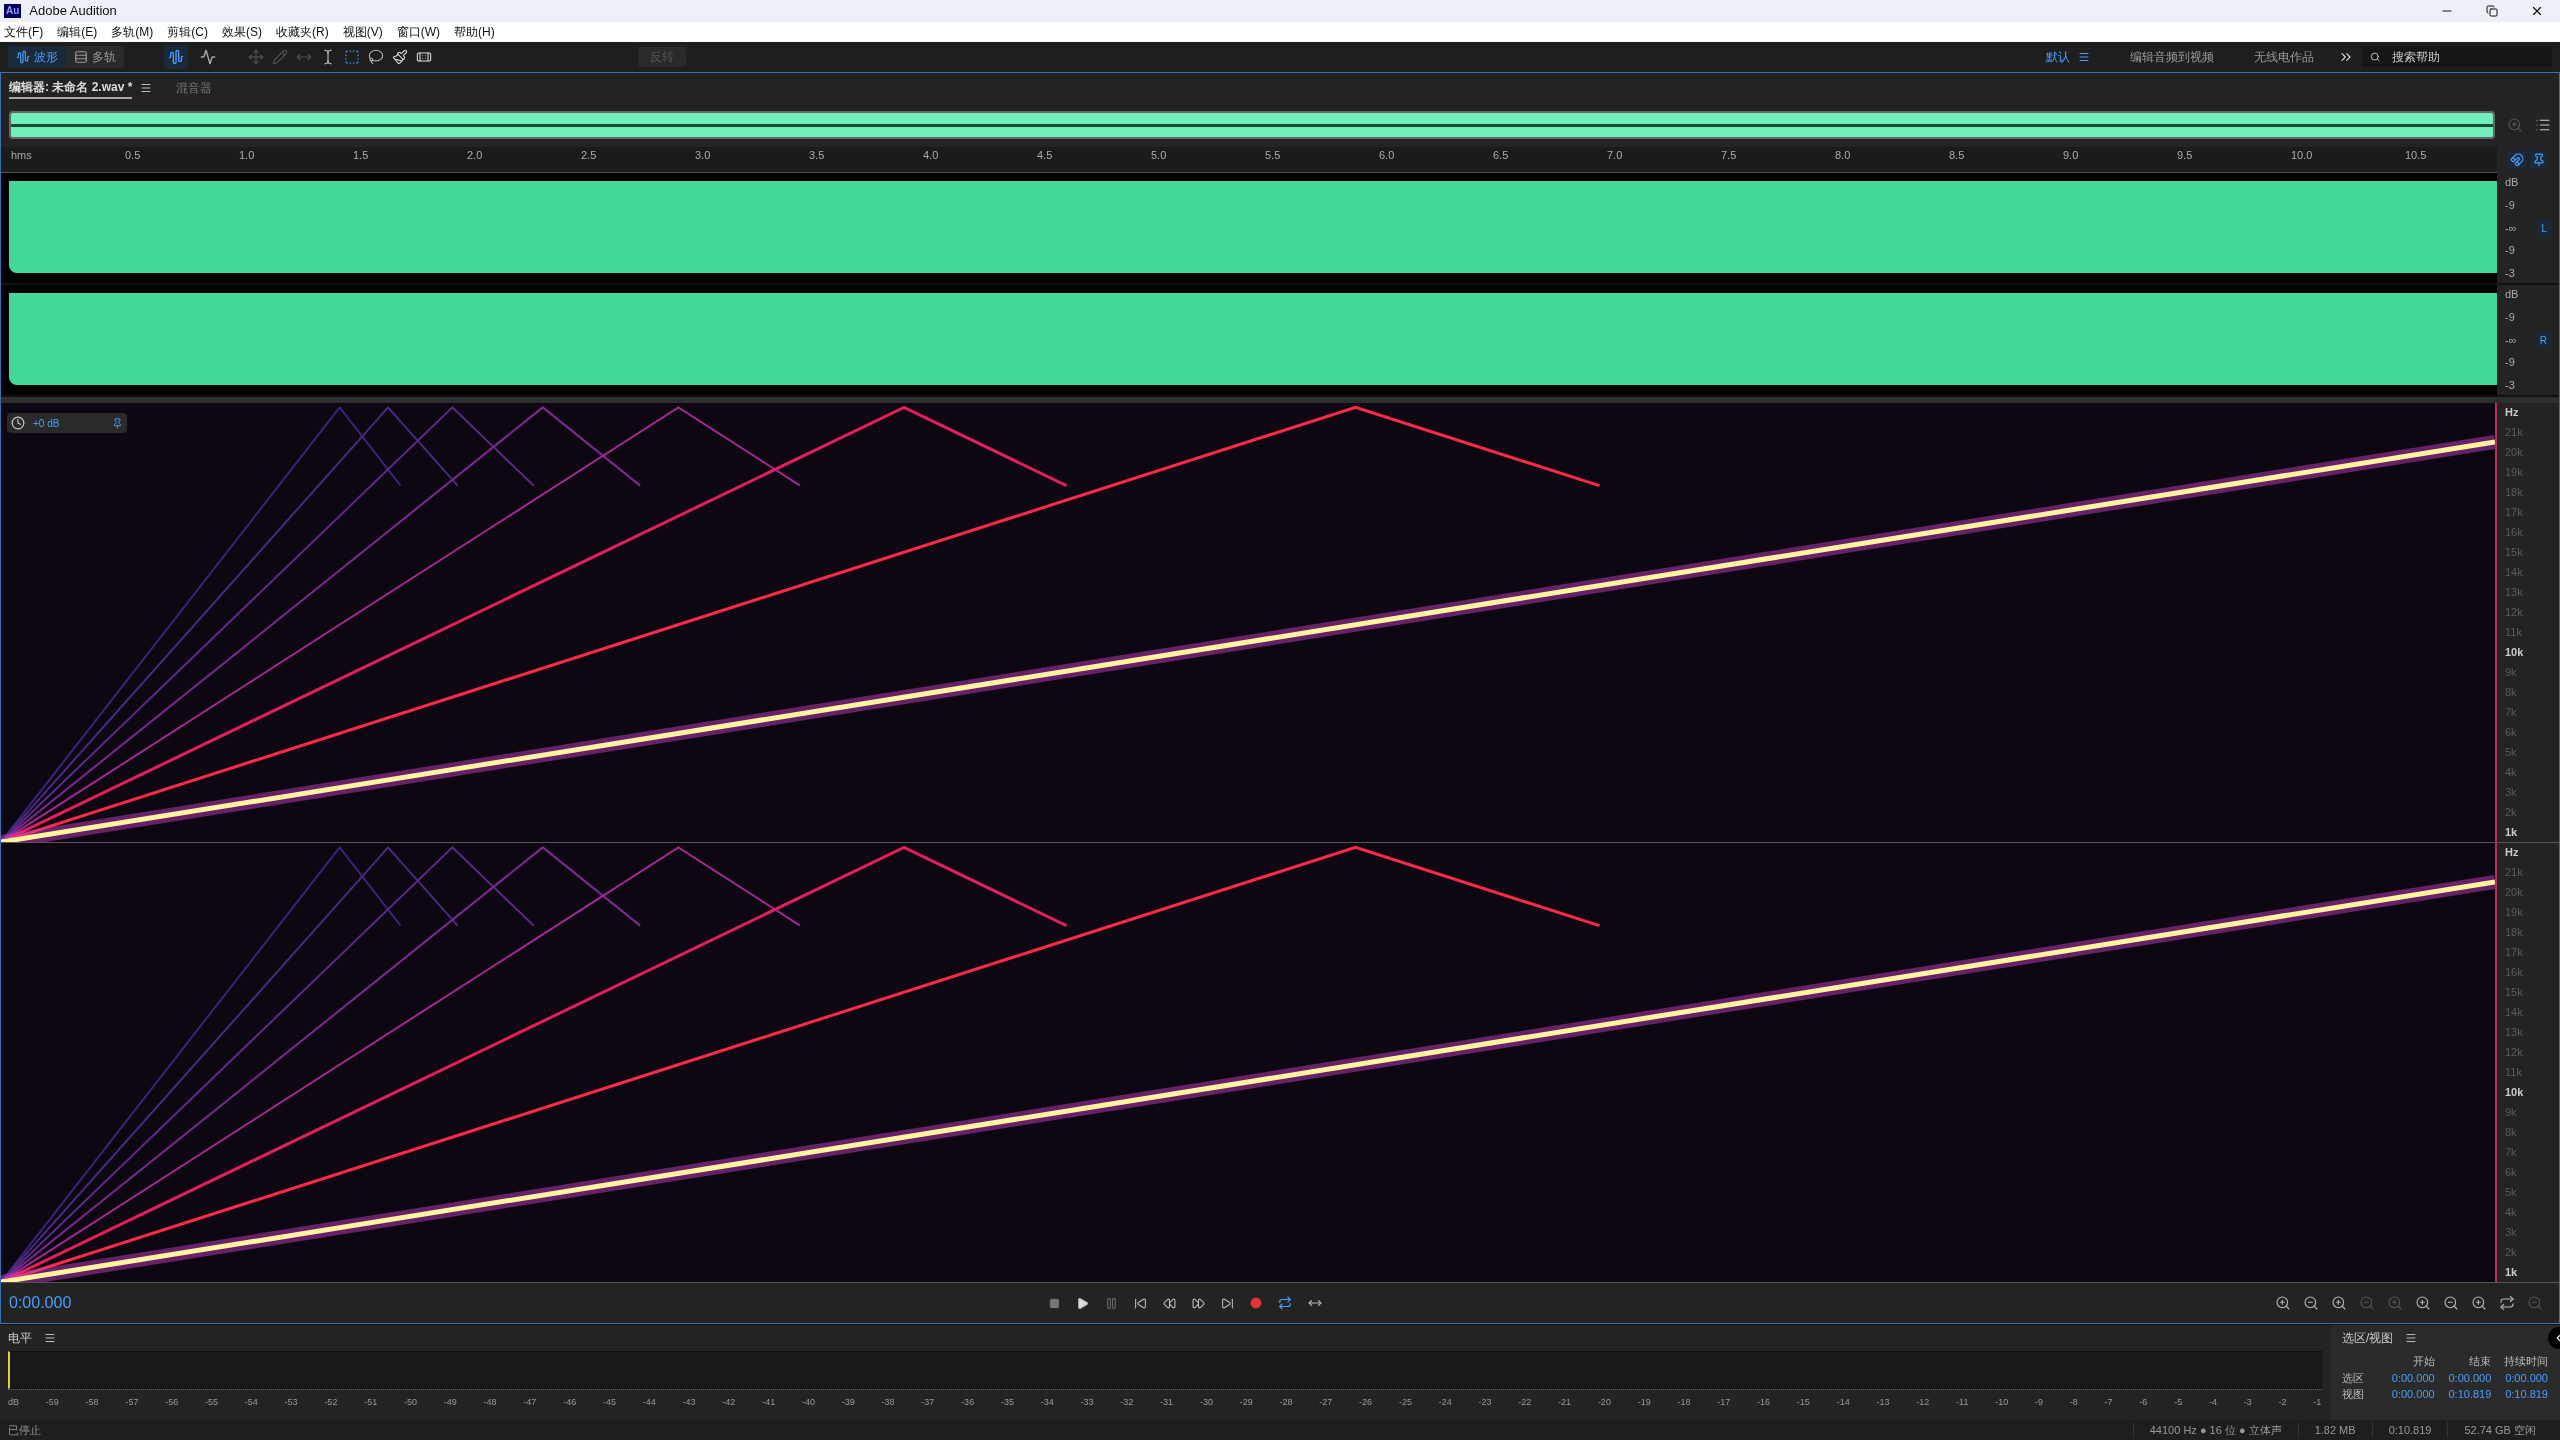  Describe the element at coordinates (1054, 1303) in the screenshot. I see `stop-button` at that location.